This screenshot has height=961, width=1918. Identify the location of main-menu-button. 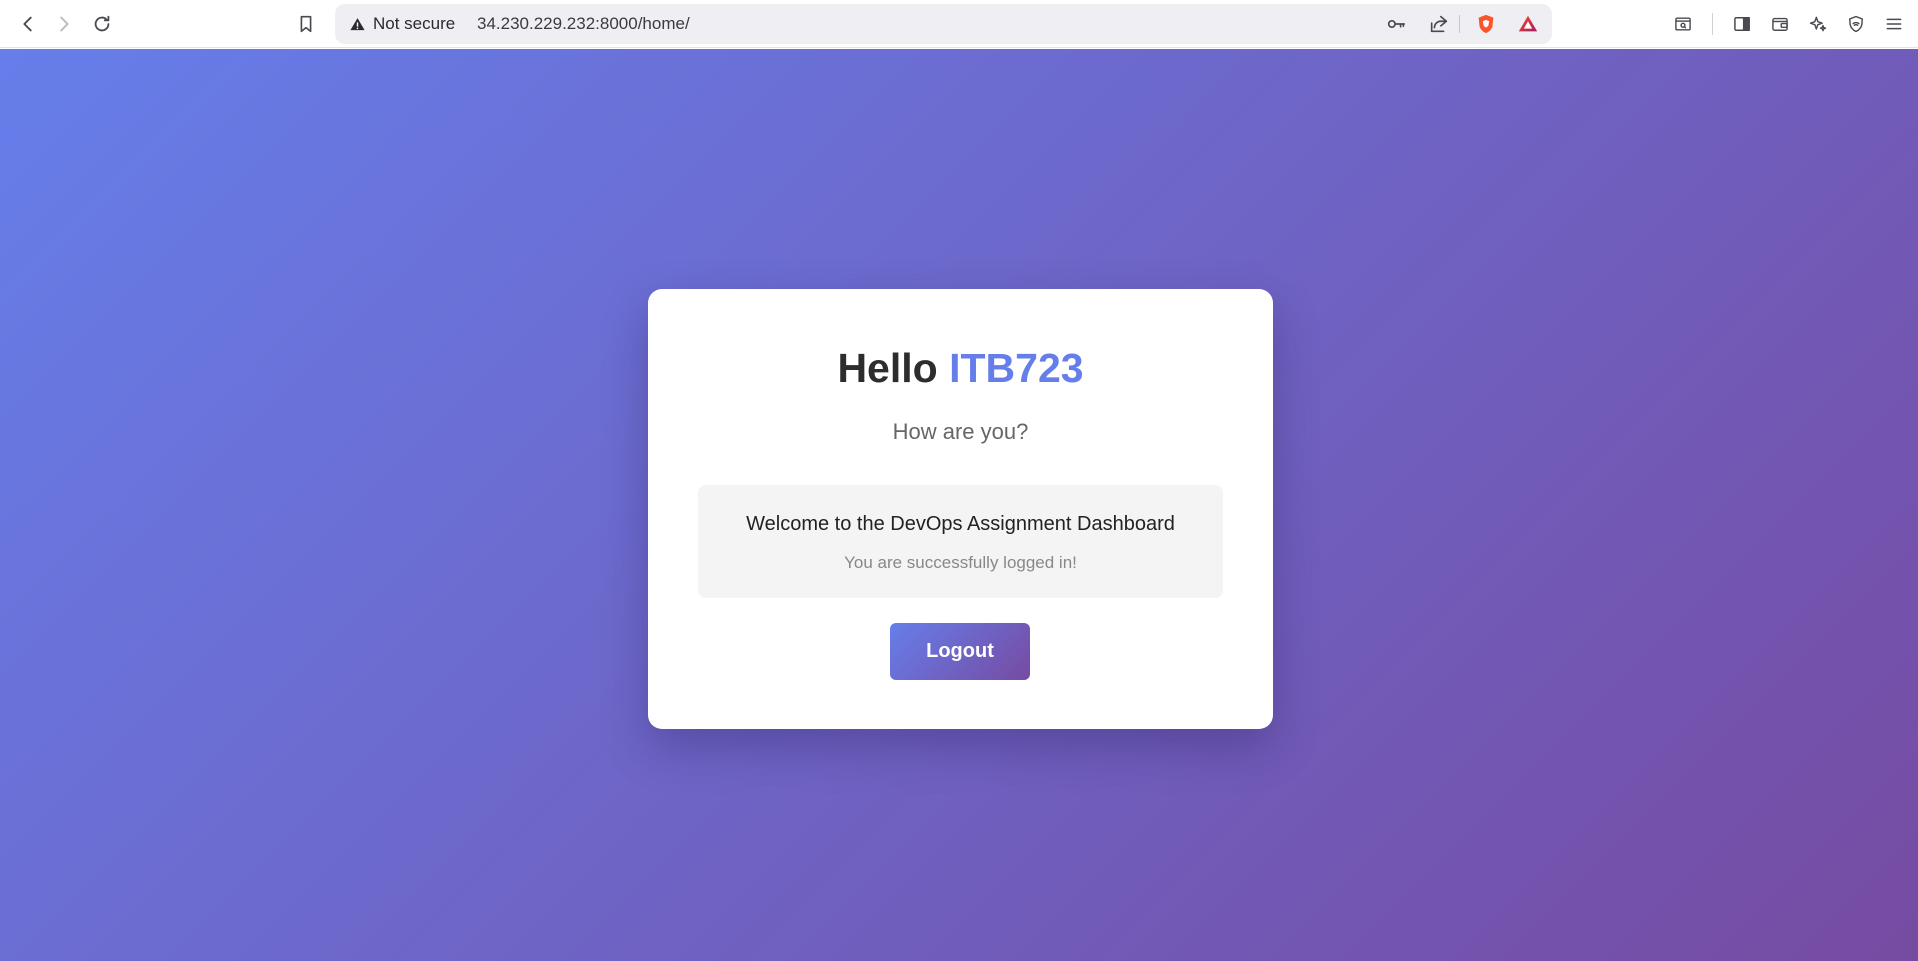
(1894, 24).